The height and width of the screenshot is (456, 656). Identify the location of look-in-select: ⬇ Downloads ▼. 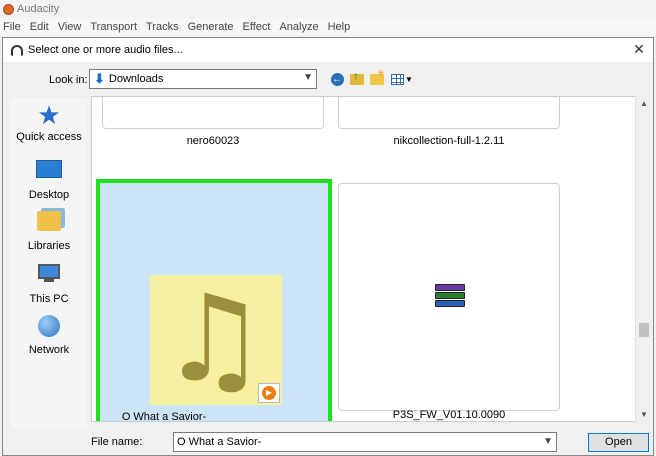
(203, 79).